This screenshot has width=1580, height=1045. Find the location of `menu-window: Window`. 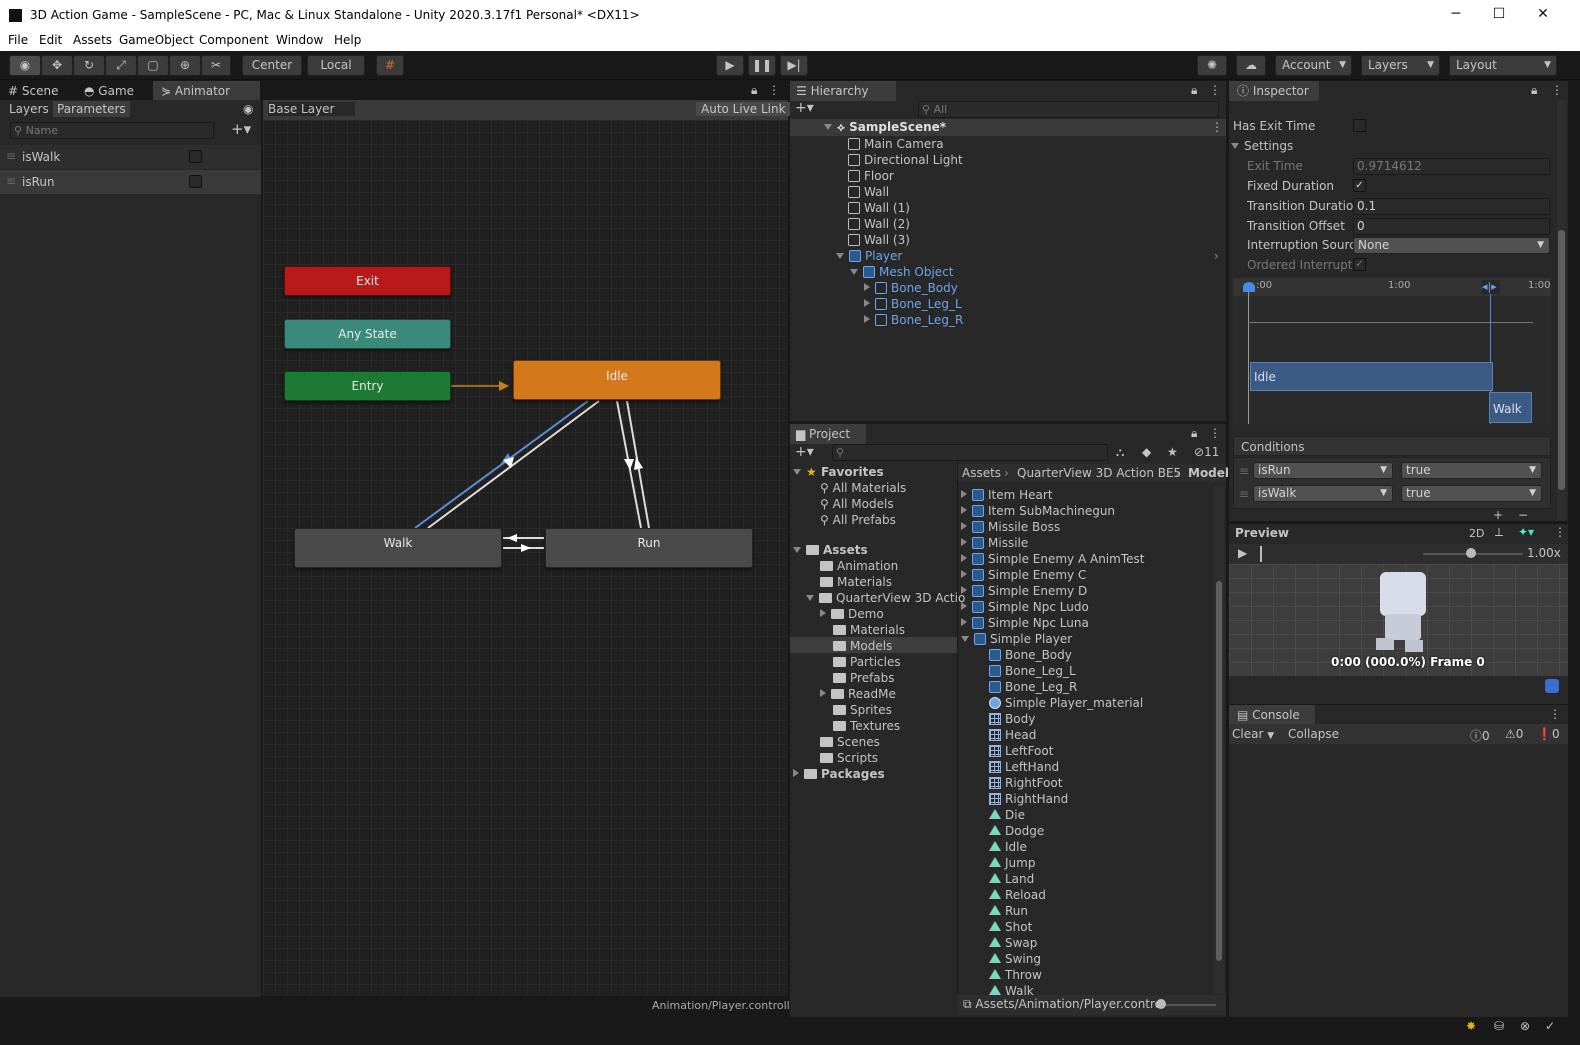

menu-window: Window is located at coordinates (299, 40).